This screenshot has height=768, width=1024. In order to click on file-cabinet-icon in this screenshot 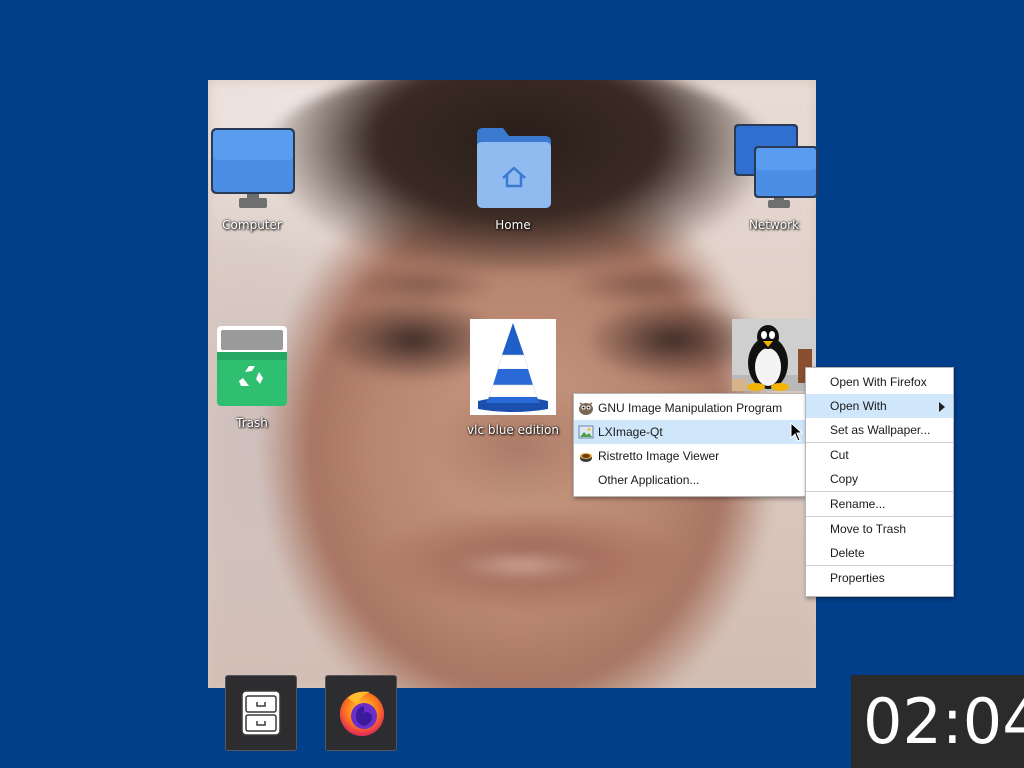, I will do `click(261, 713)`.